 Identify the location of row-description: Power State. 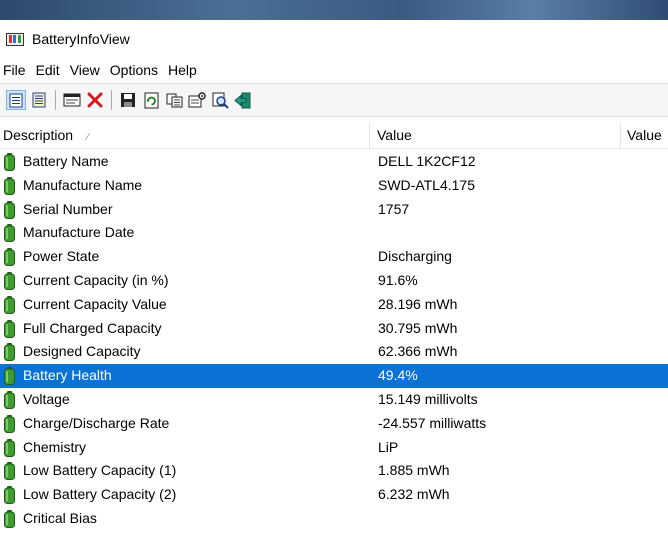
(61, 256).